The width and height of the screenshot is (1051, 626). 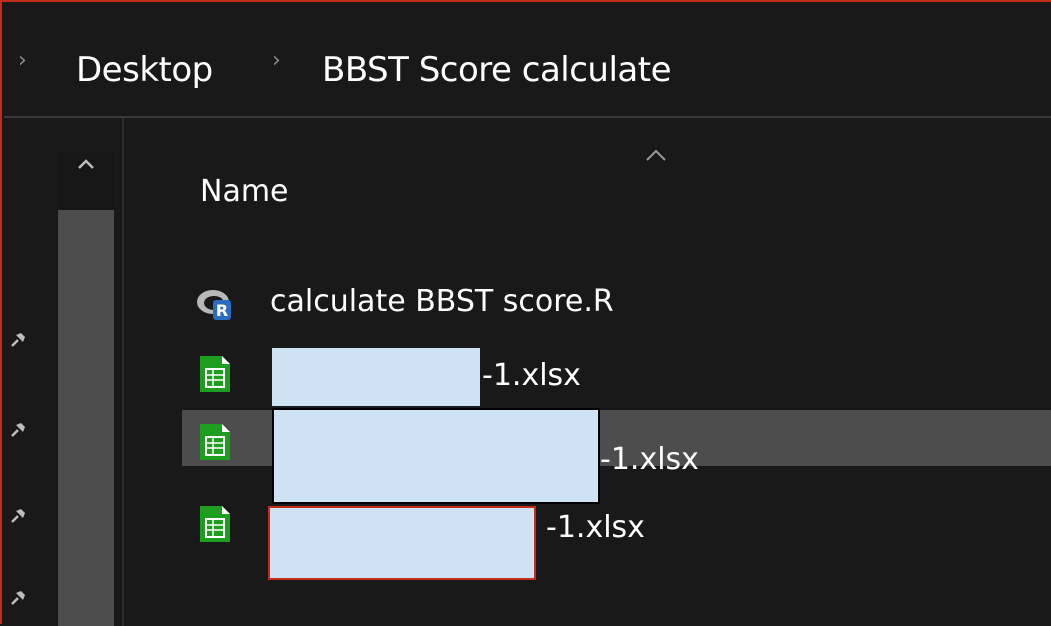 I want to click on navigation-pane, so click(x=64, y=372).